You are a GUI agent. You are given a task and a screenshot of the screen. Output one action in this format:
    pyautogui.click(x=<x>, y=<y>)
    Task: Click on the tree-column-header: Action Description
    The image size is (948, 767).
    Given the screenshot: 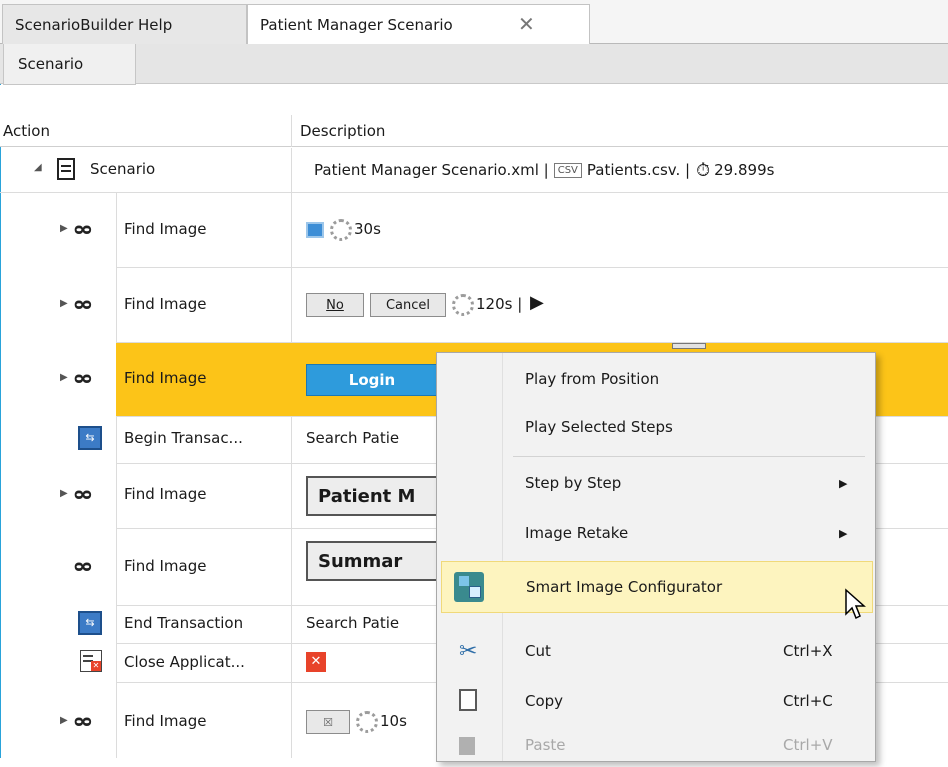 What is the action you would take?
    pyautogui.click(x=474, y=131)
    